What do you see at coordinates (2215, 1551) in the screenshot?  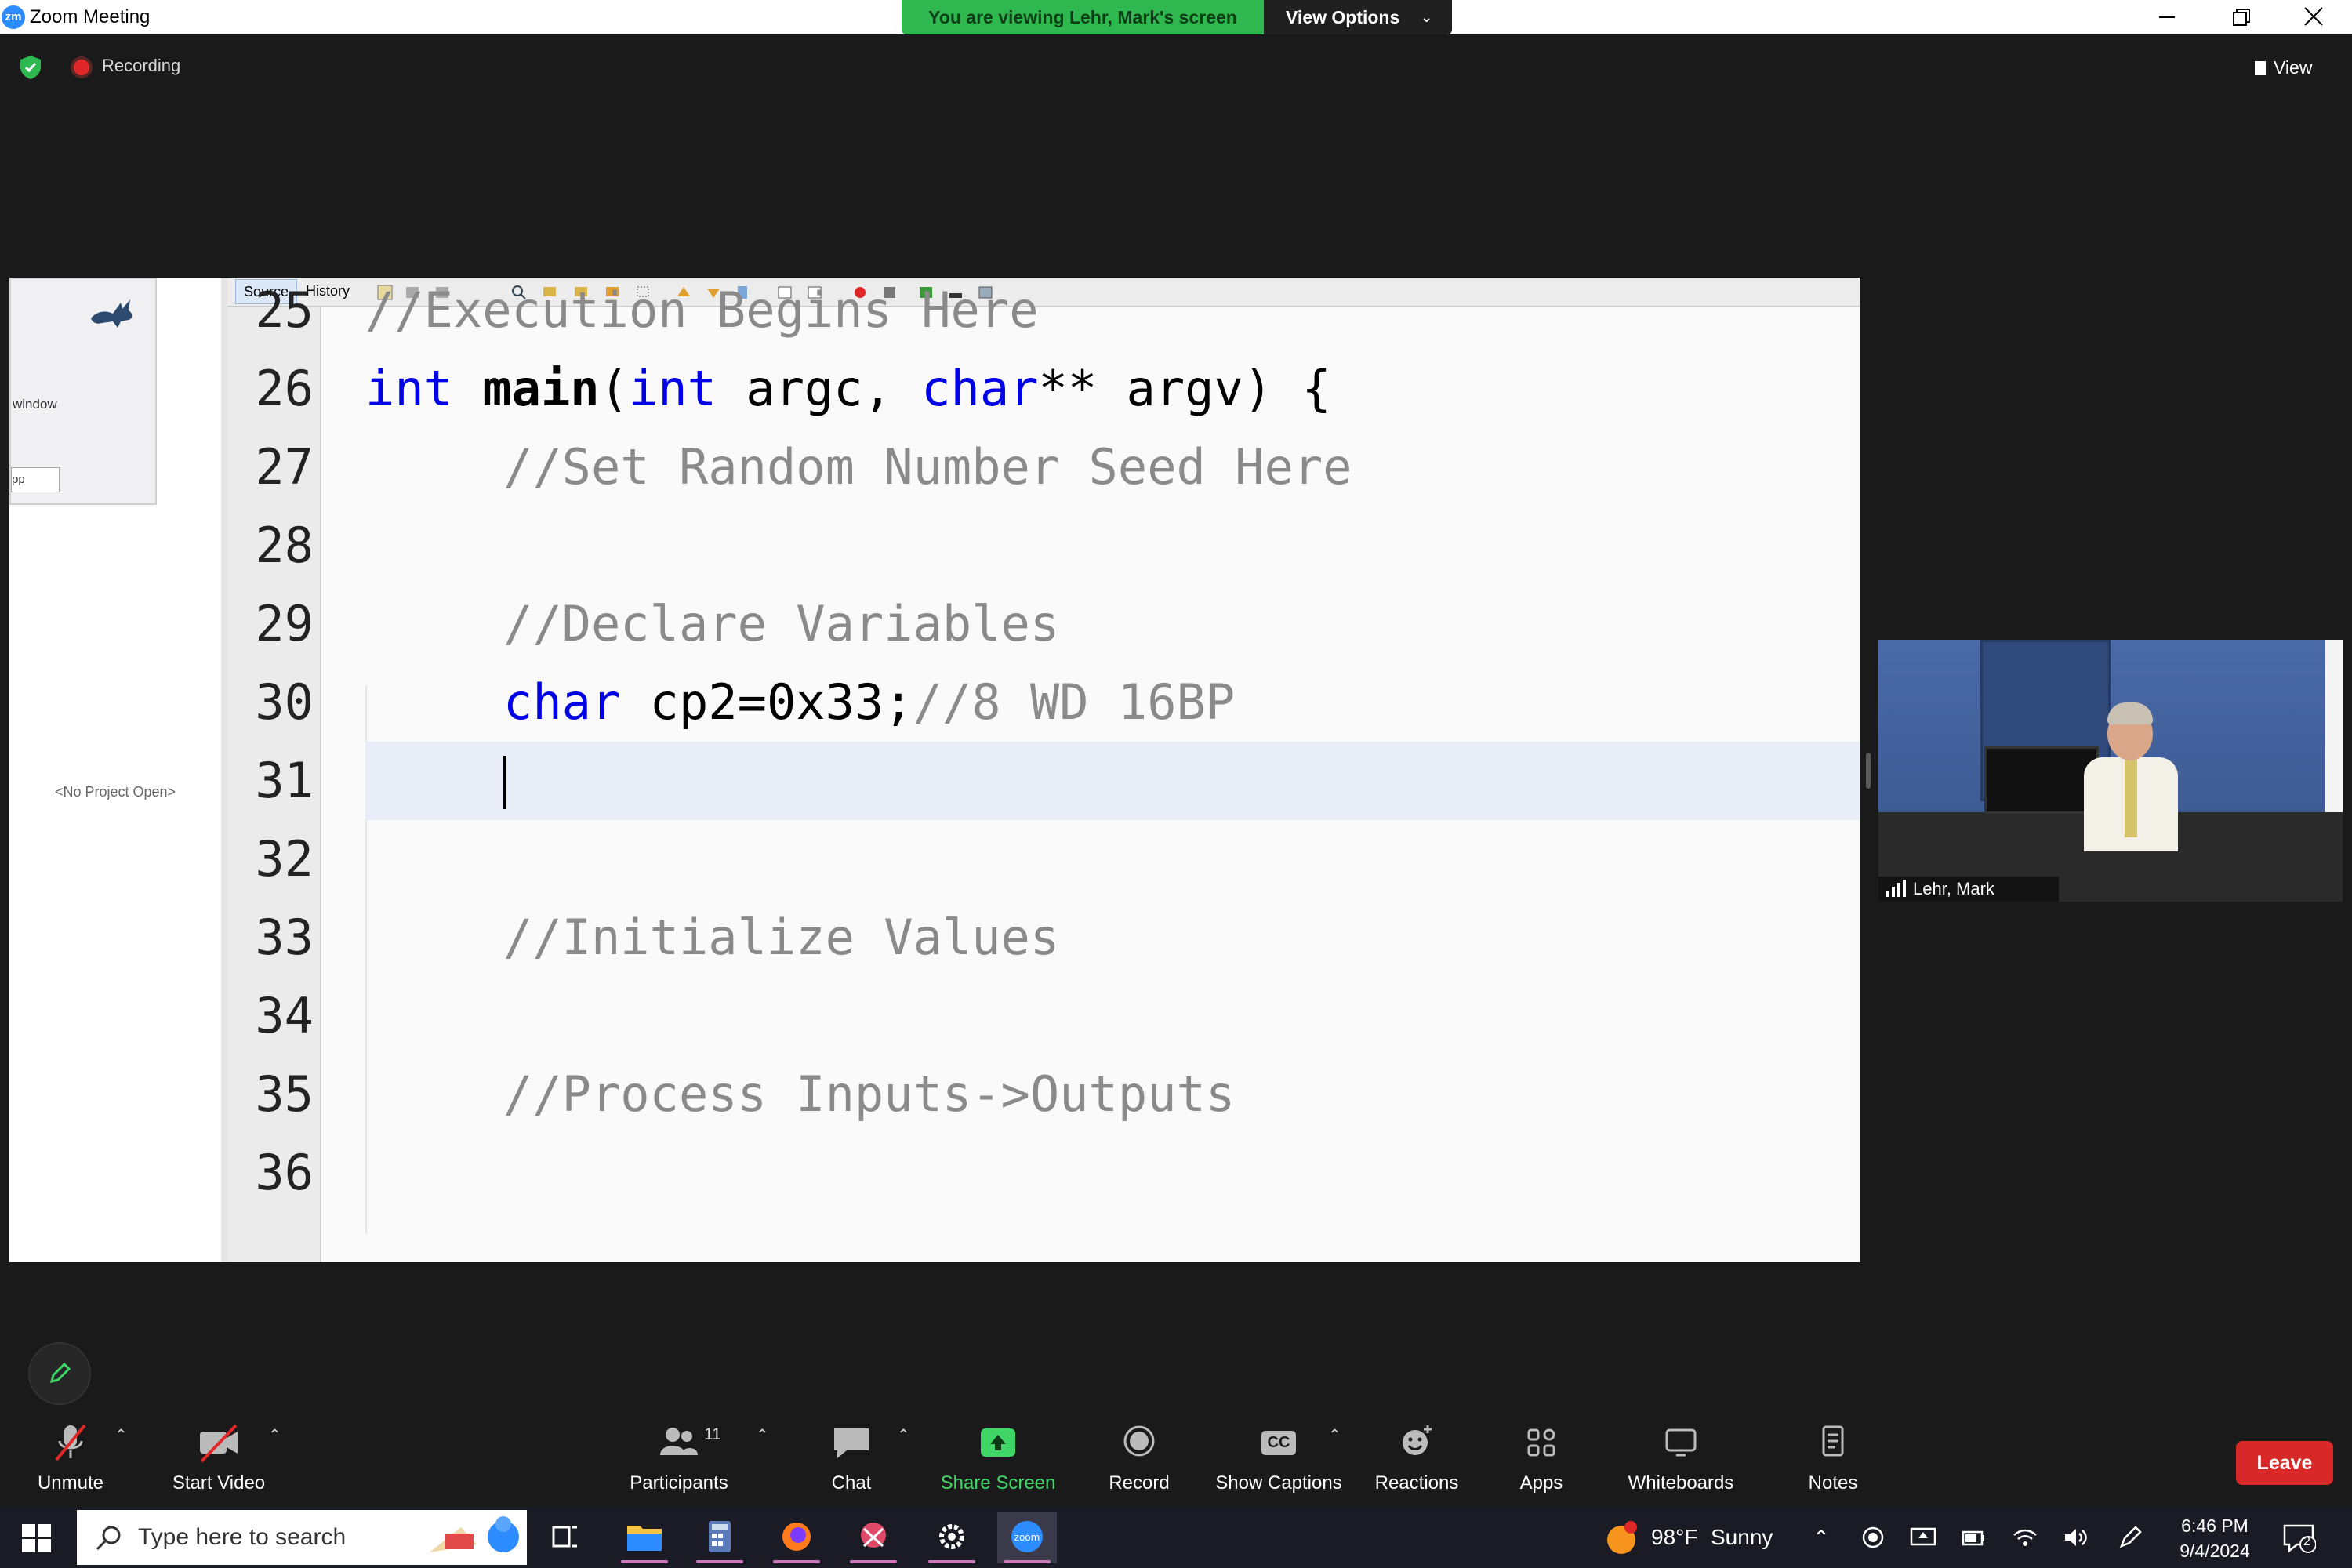 I see `clock-date: 9/4/2024` at bounding box center [2215, 1551].